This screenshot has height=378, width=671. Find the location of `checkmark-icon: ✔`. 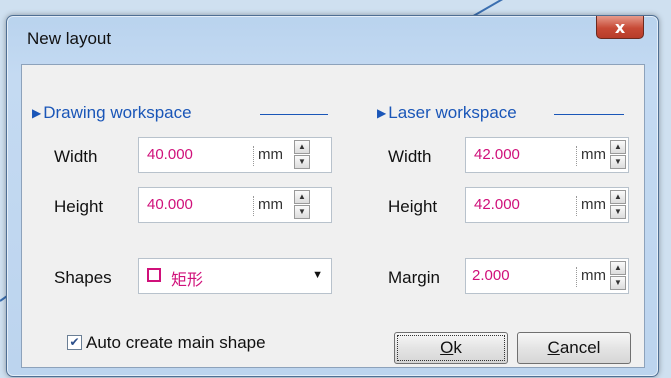

checkmark-icon: ✔ is located at coordinates (74, 342).